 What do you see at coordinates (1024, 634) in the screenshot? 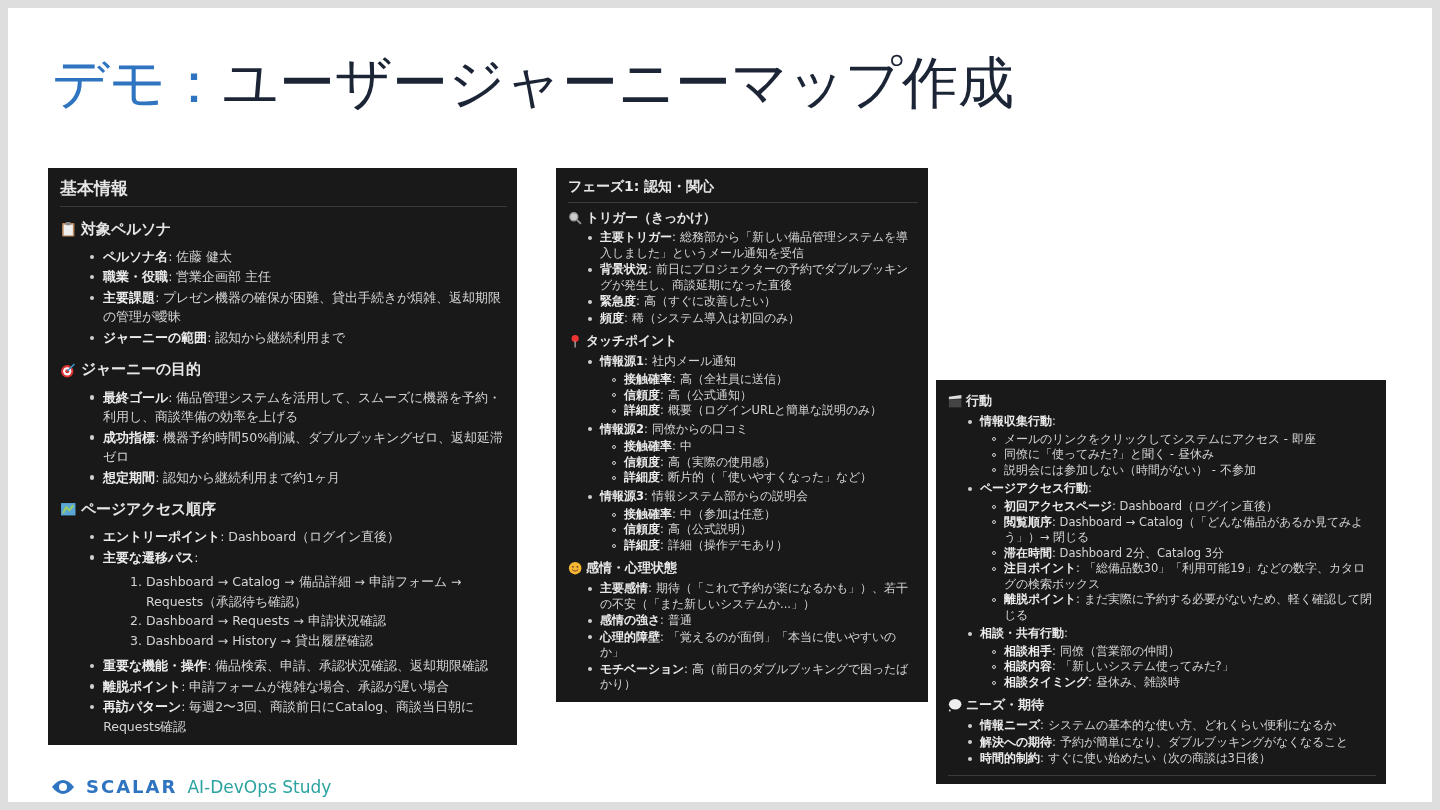
I see `list-item-text: 相談・共有行動:` at bounding box center [1024, 634].